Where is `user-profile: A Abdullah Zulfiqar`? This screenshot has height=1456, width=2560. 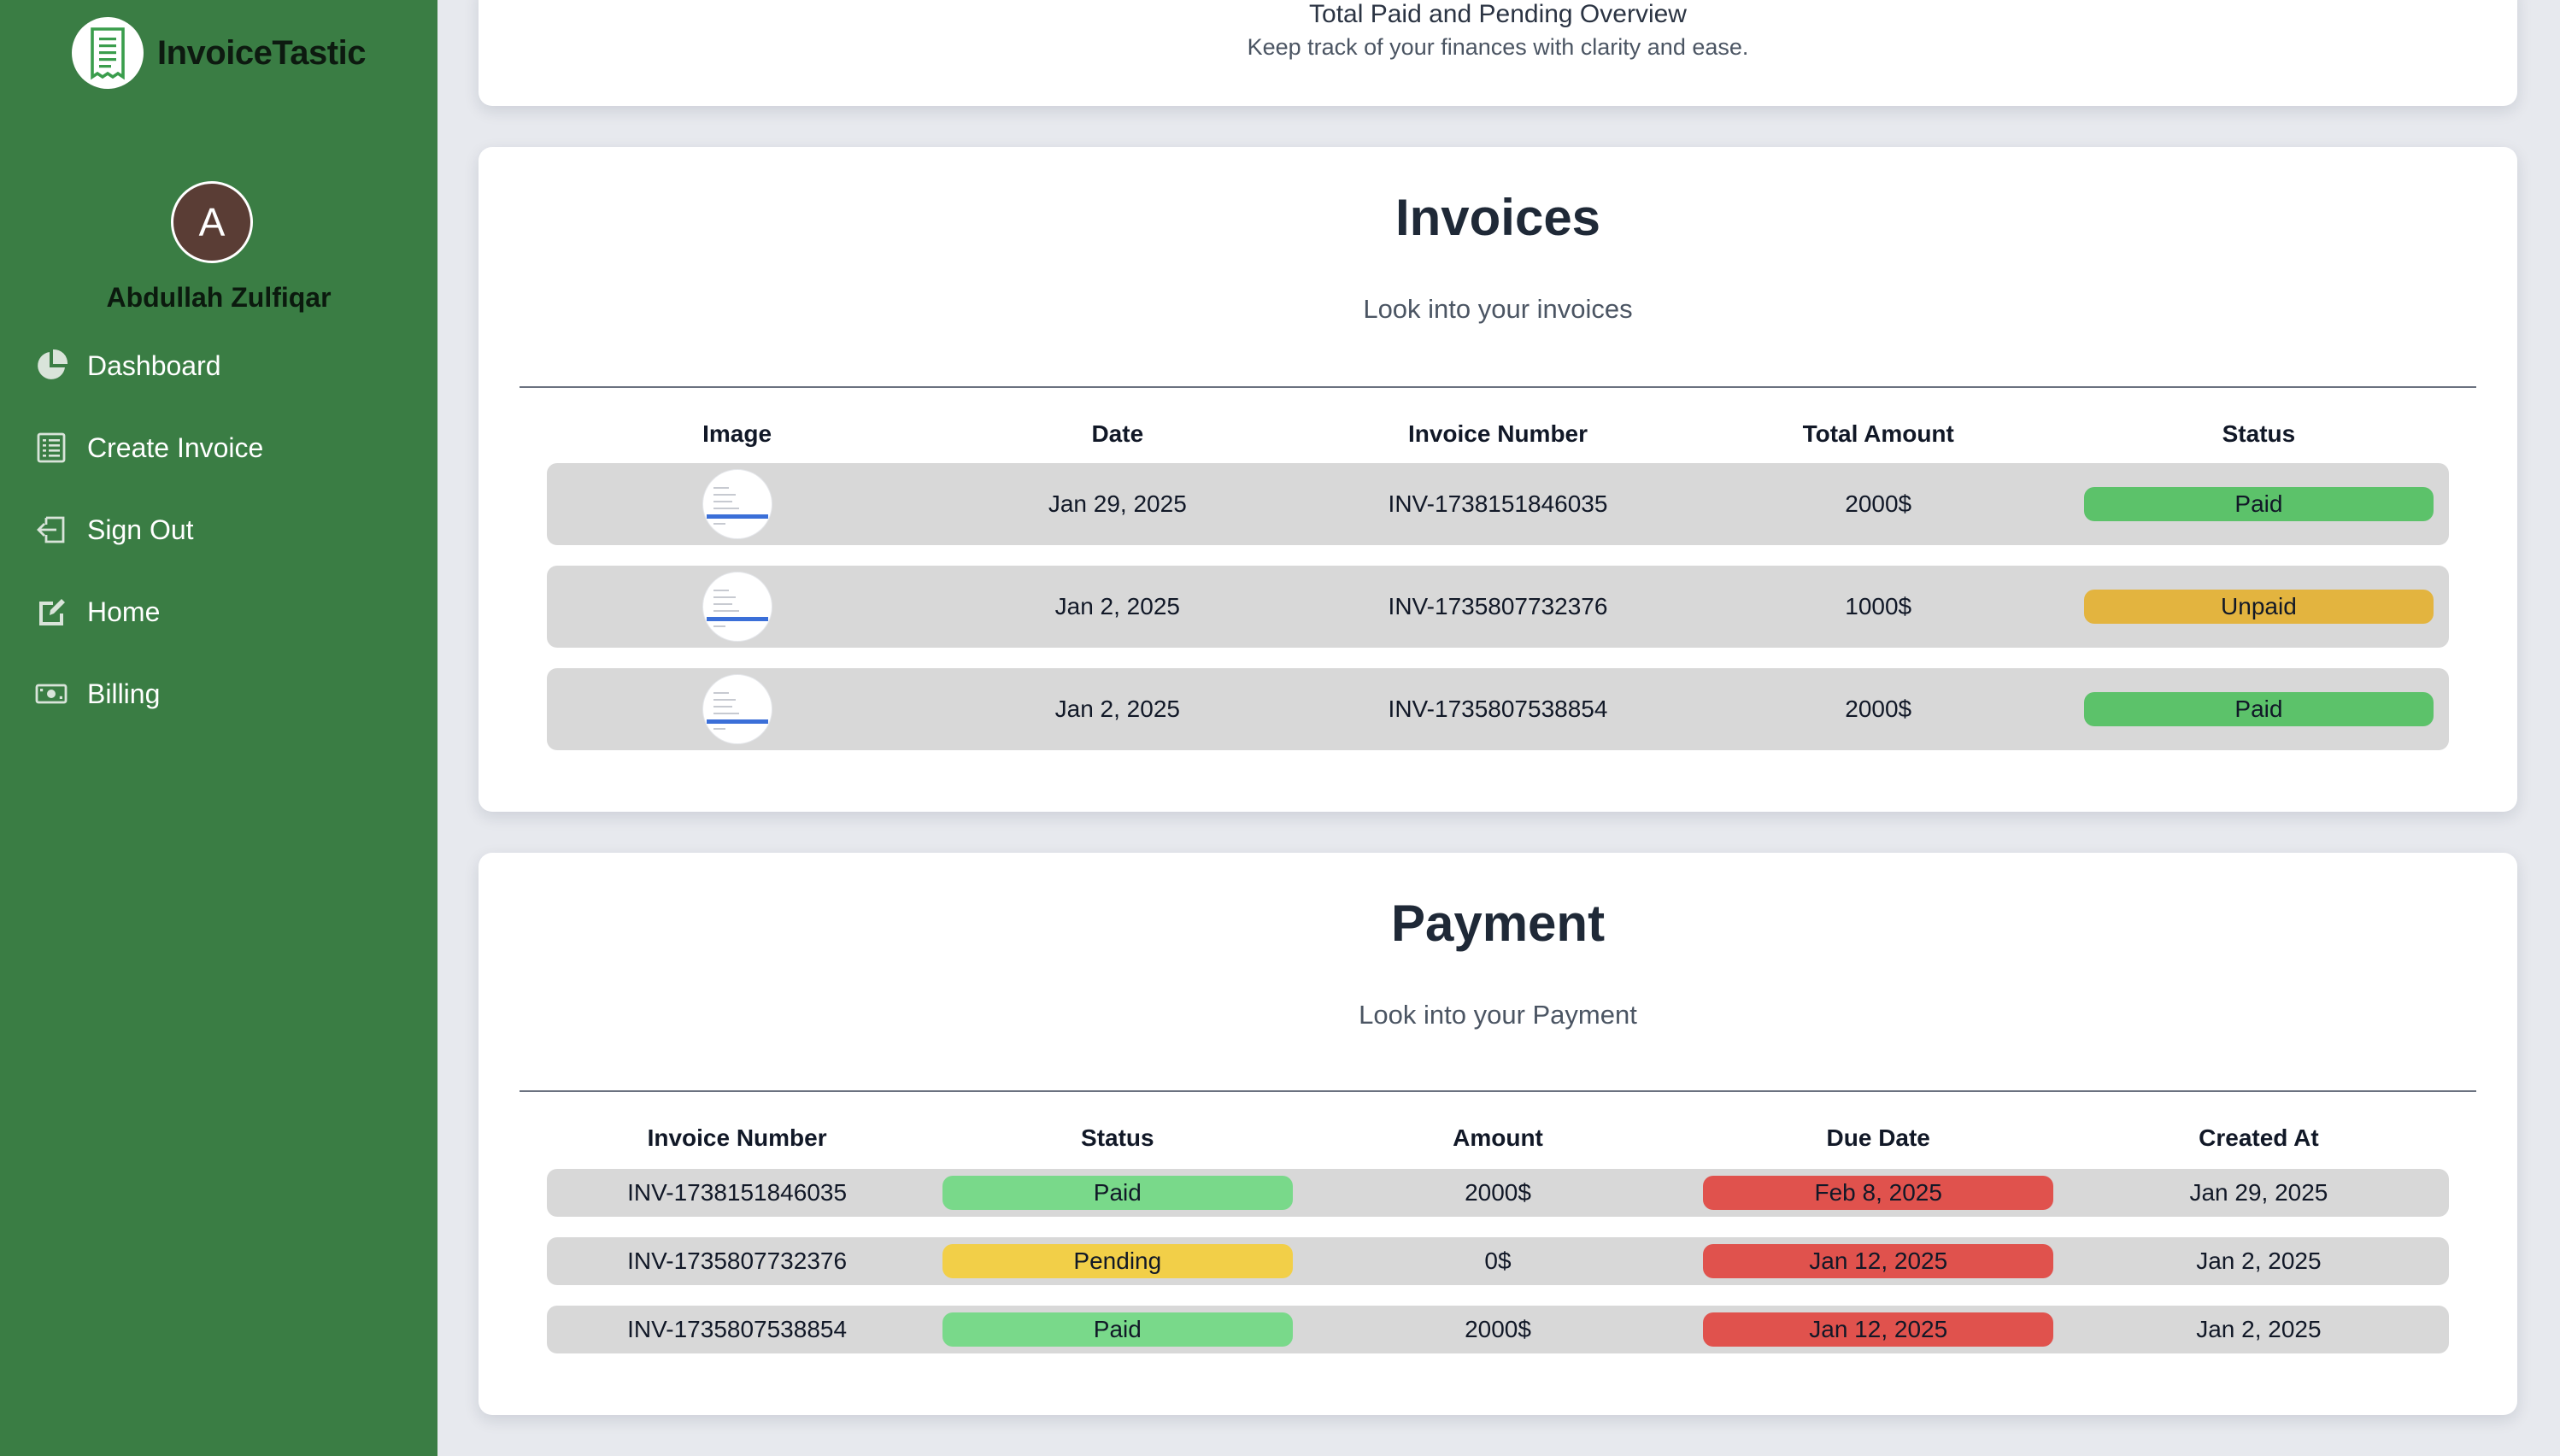
user-profile: A Abdullah Zulfiqar is located at coordinates (219, 247).